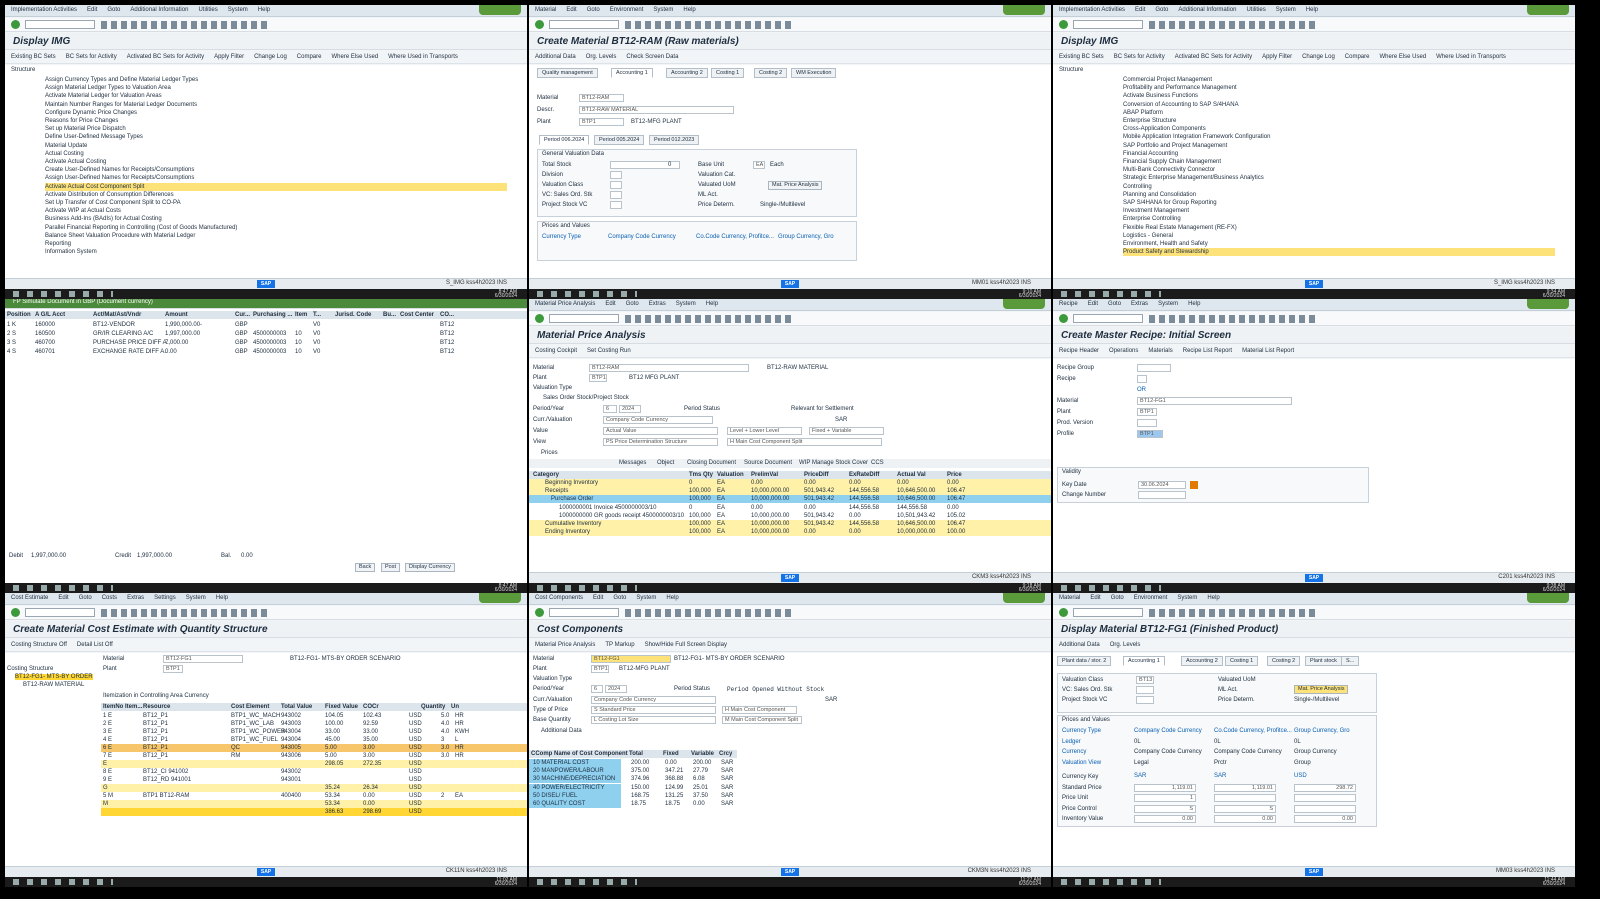  I want to click on table-row: 60 QUALITY COST 18.75 18.75 0.00 SAR, so click(633, 804).